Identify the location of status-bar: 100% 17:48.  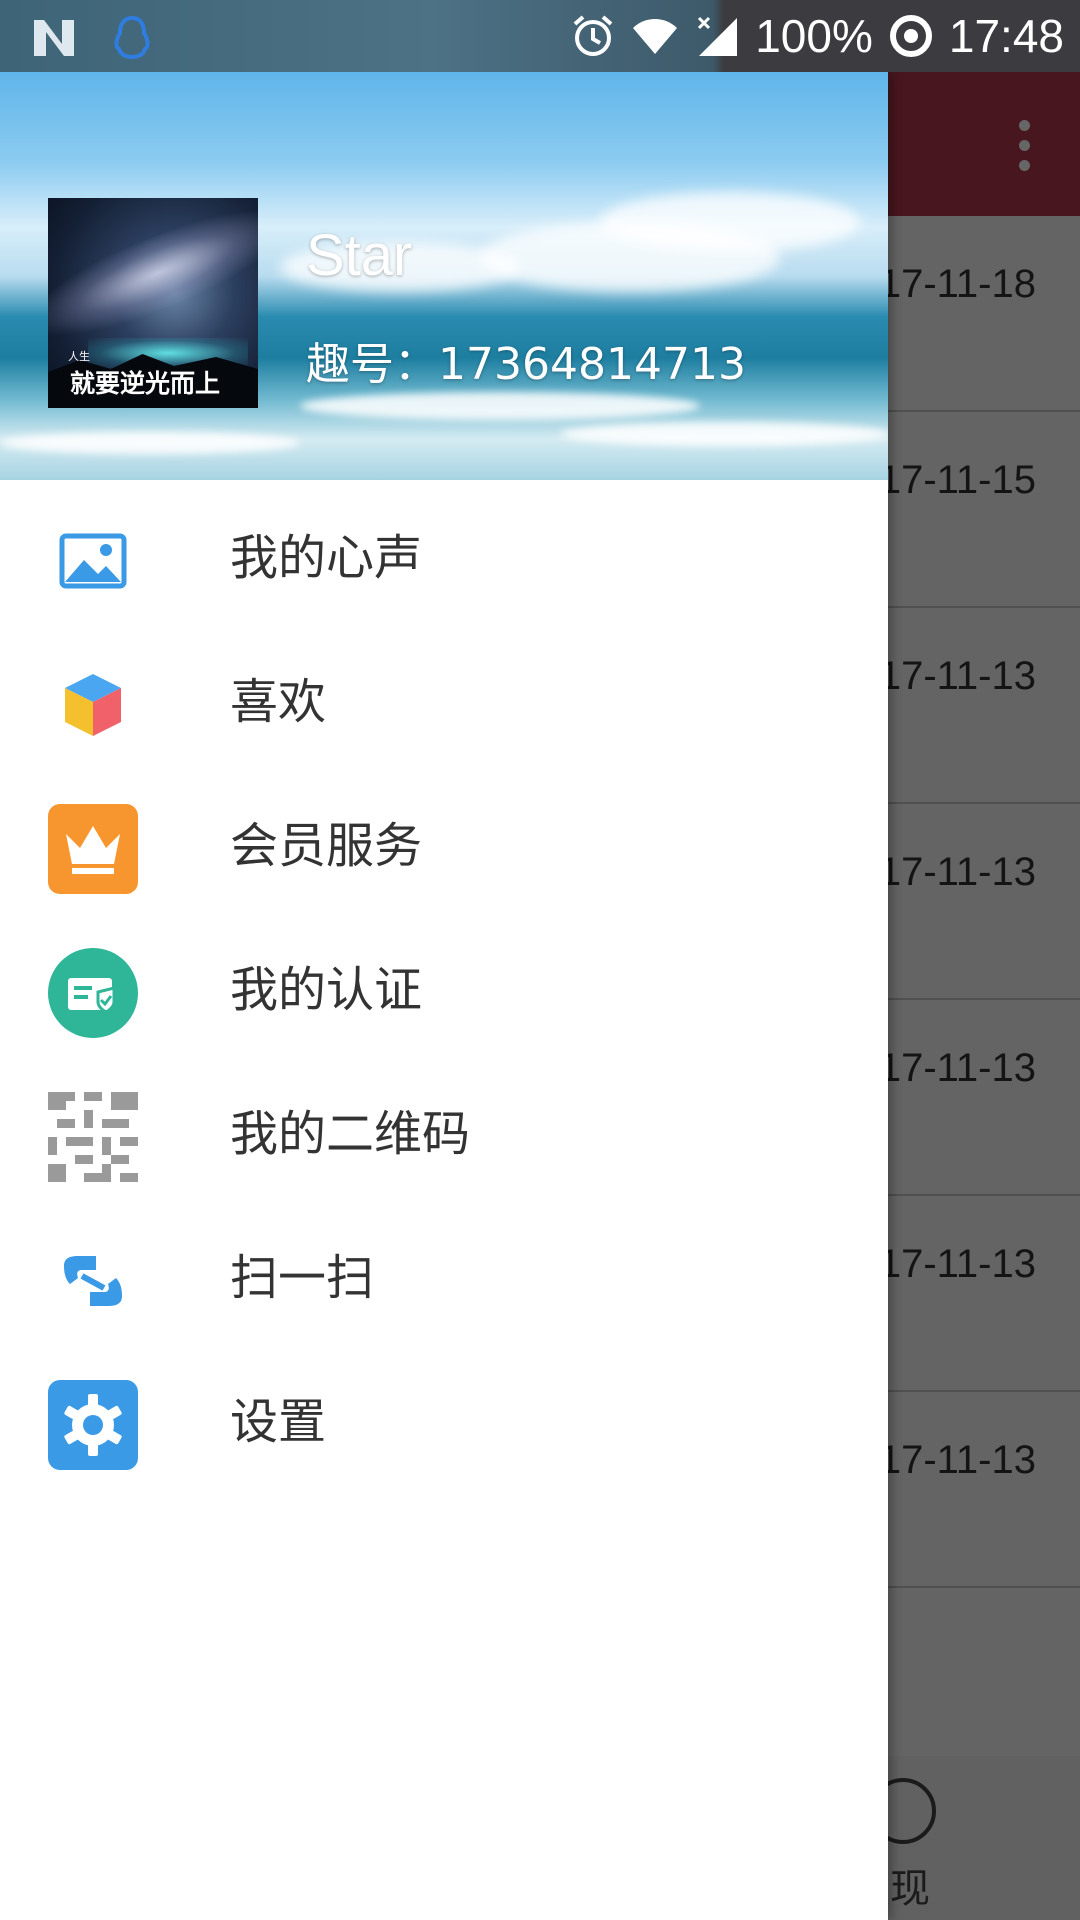
(540, 36).